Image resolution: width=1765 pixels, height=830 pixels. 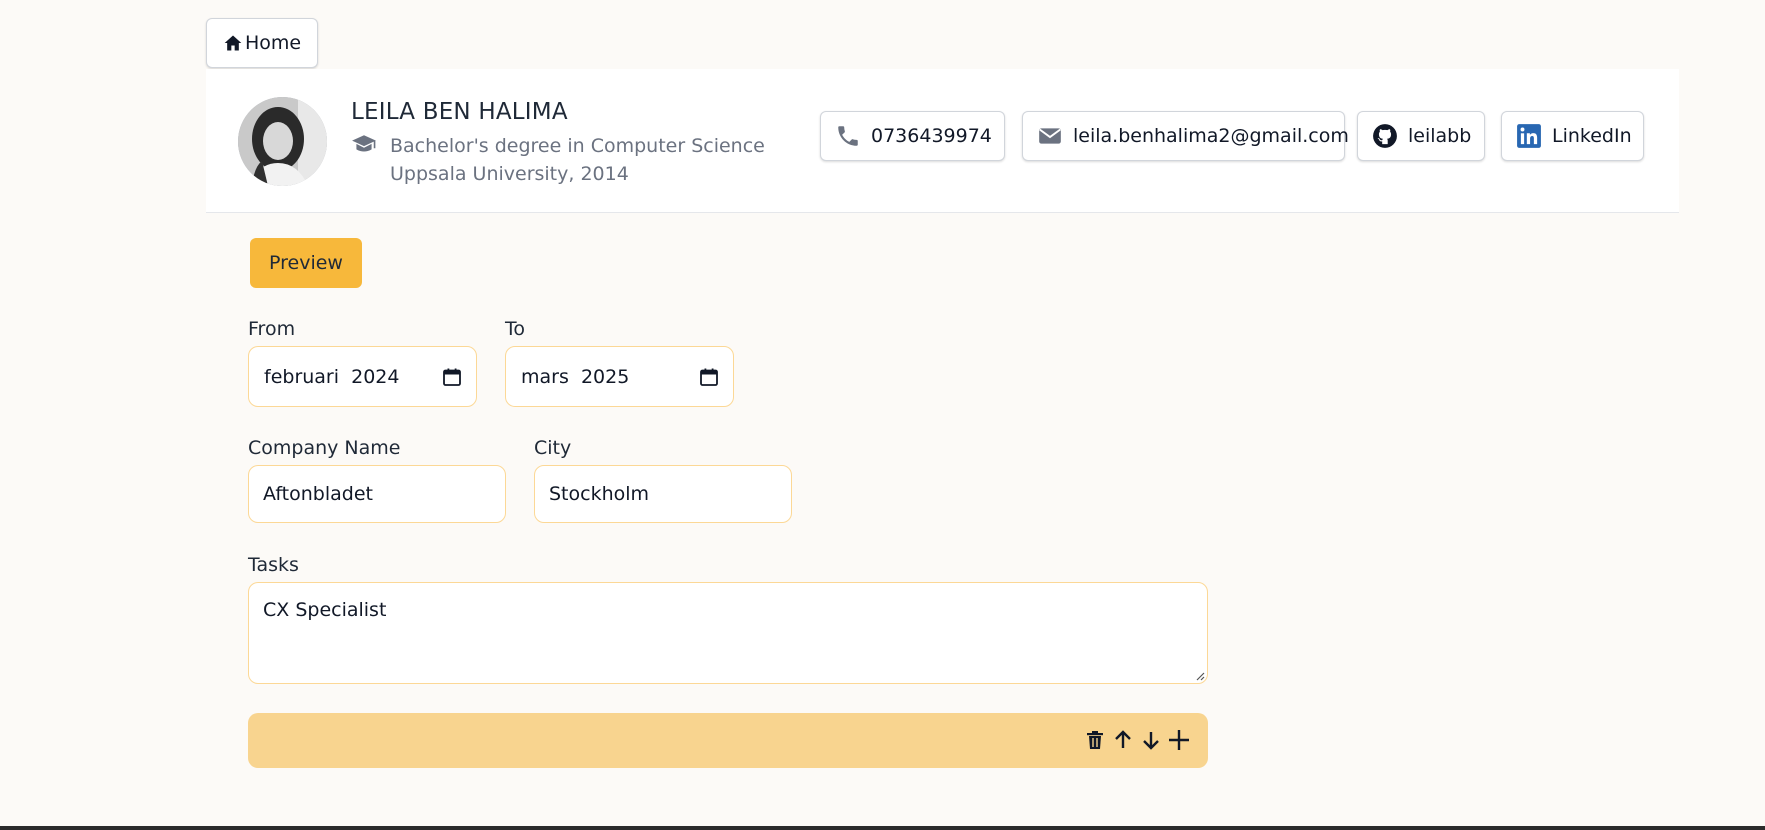 What do you see at coordinates (515, 329) in the screenshot?
I see `to-label: To` at bounding box center [515, 329].